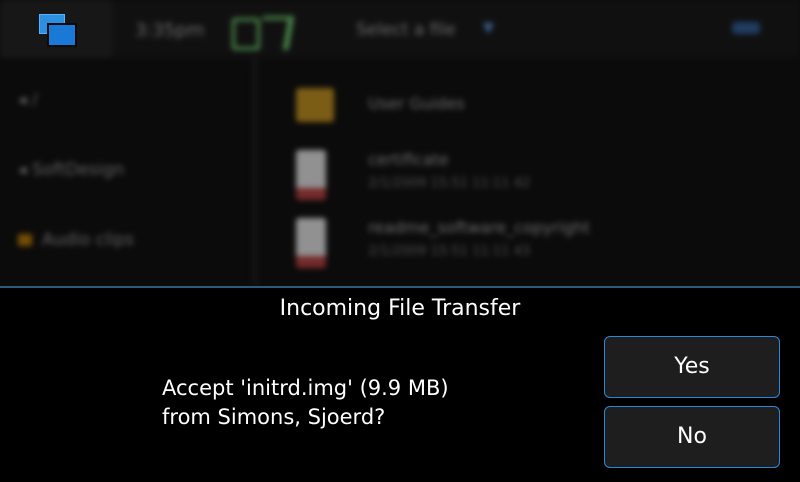  What do you see at coordinates (76, 240) in the screenshot?
I see `folder-item: Audio clips` at bounding box center [76, 240].